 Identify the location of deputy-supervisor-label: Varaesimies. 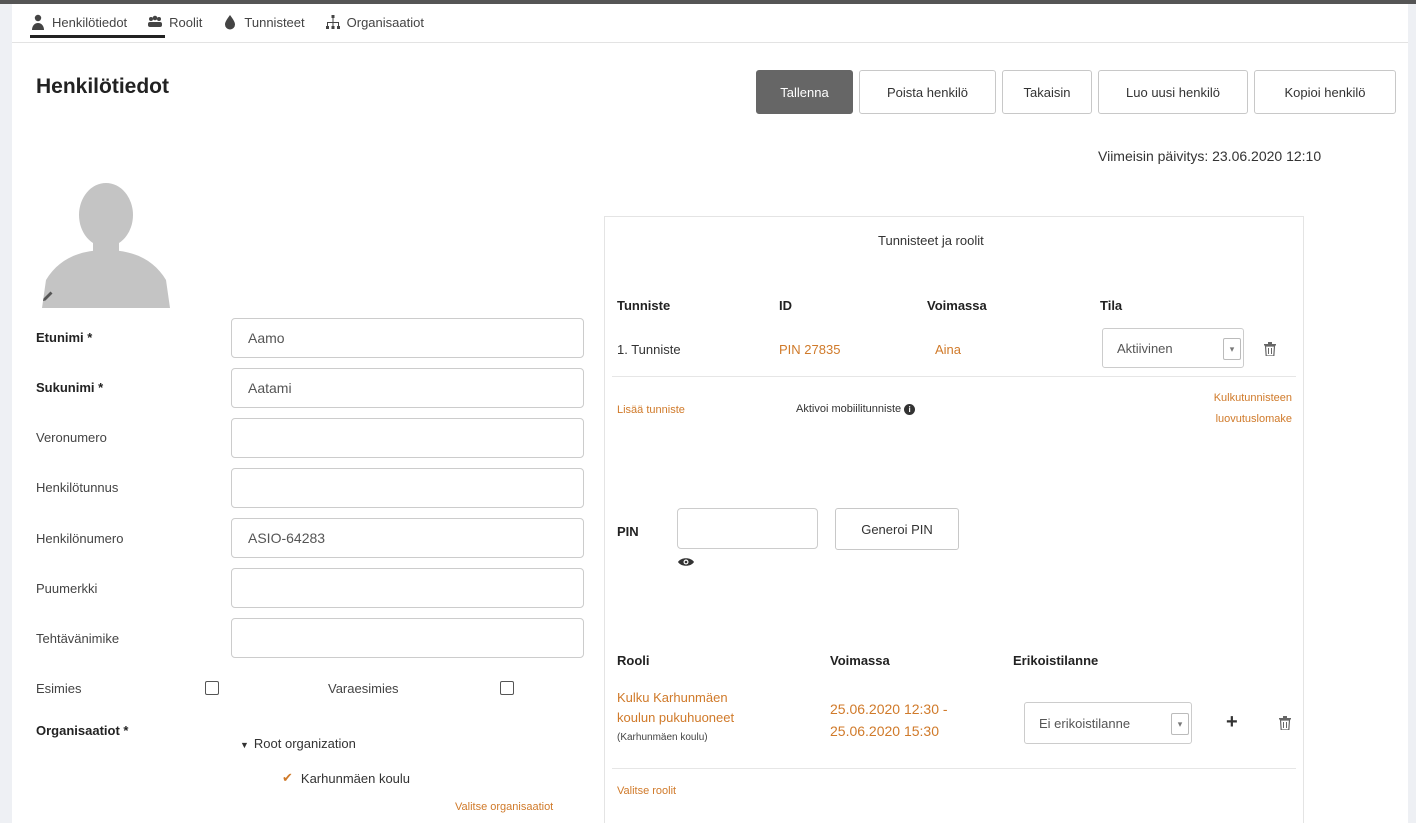
(363, 688).